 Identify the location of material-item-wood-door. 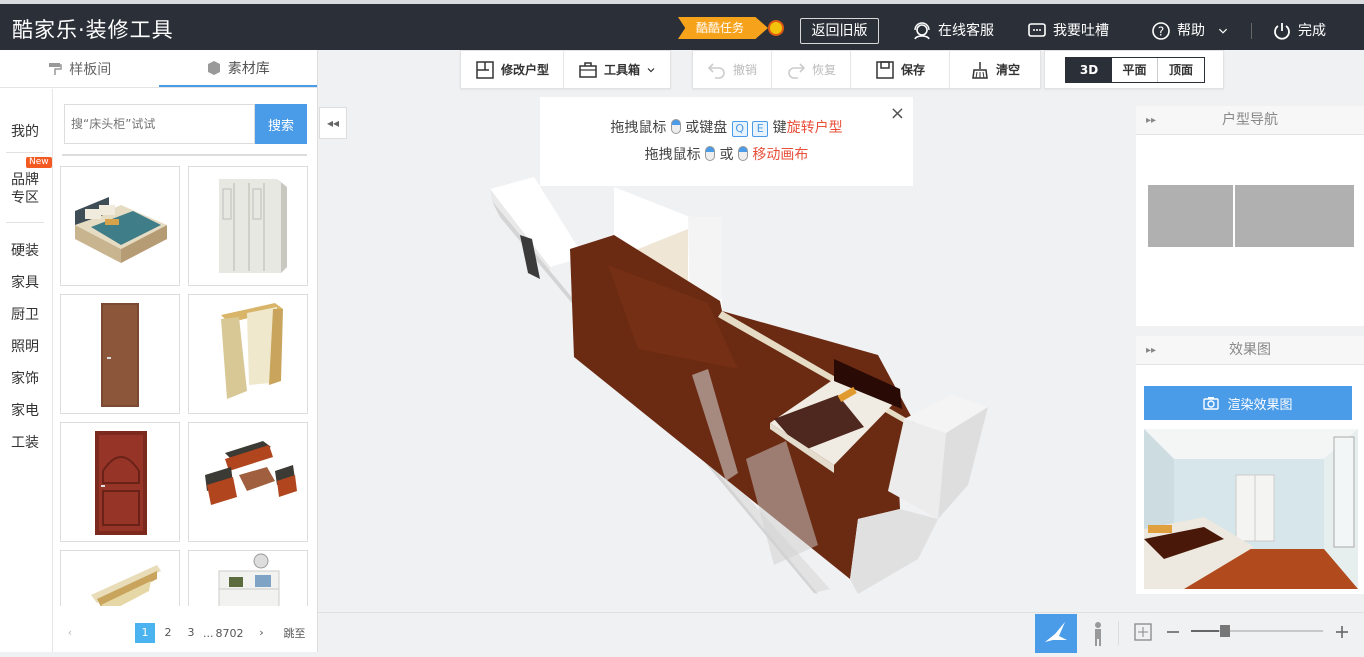
(120, 354).